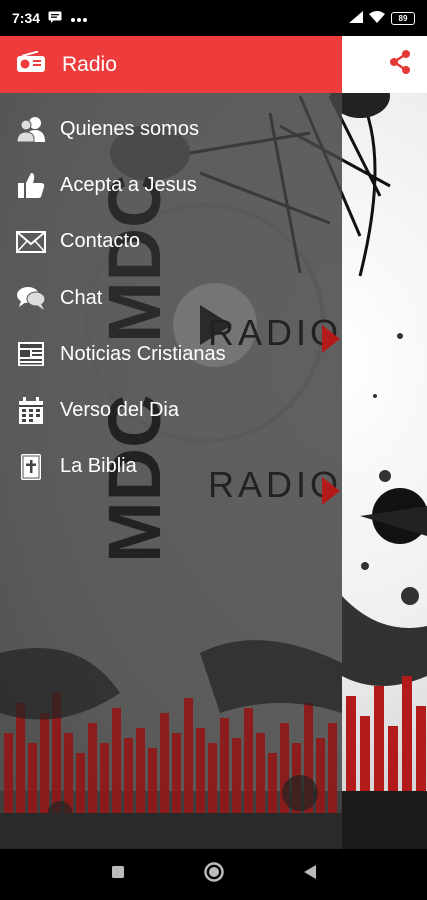 The width and height of the screenshot is (427, 900). Describe the element at coordinates (31, 129) in the screenshot. I see `users-icon` at that location.